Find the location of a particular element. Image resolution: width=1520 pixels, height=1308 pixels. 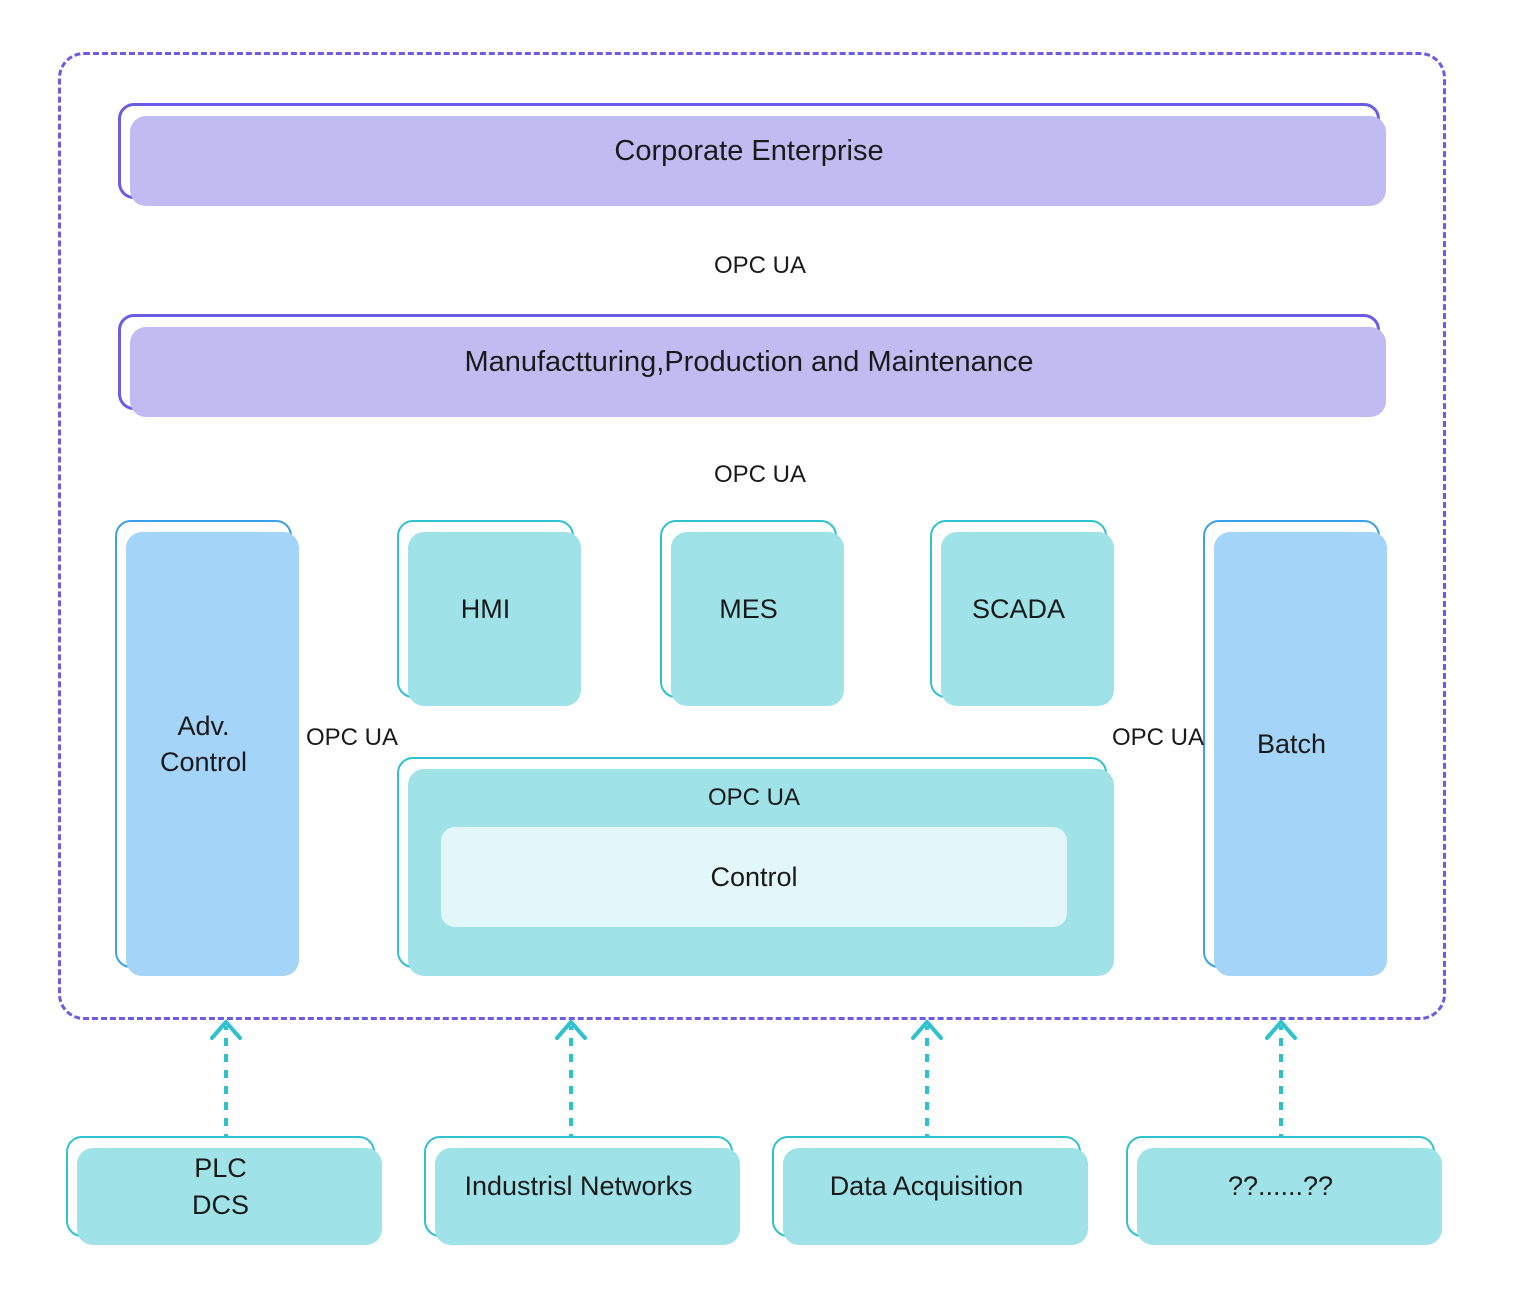

opc-ua-label-corporate-manufacturing: OPC UA is located at coordinates (759, 265).